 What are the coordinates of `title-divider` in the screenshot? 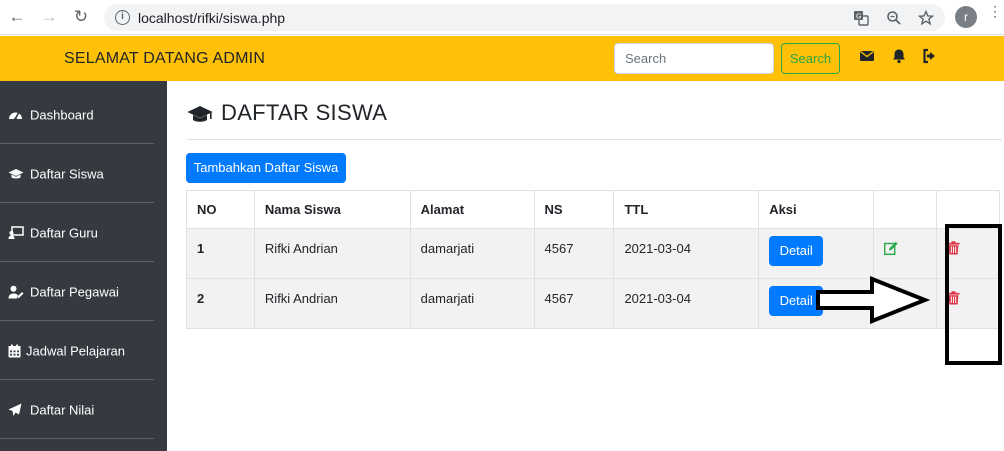 It's located at (594, 139).